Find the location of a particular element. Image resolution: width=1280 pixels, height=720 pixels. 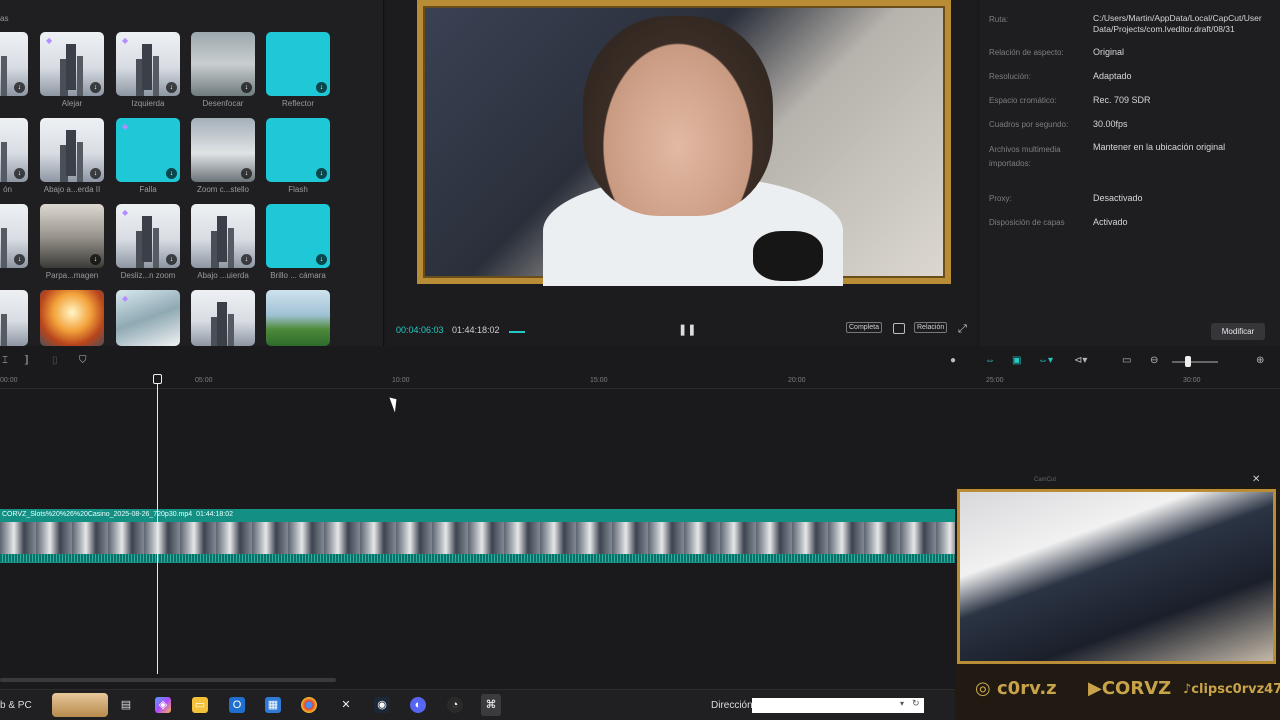

magnet-icon: ▣ is located at coordinates (1016, 360).